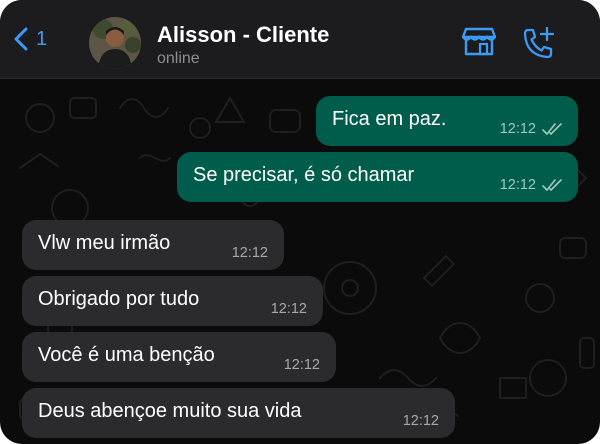 Image resolution: width=600 pixels, height=444 pixels. I want to click on avatar, so click(115, 43).